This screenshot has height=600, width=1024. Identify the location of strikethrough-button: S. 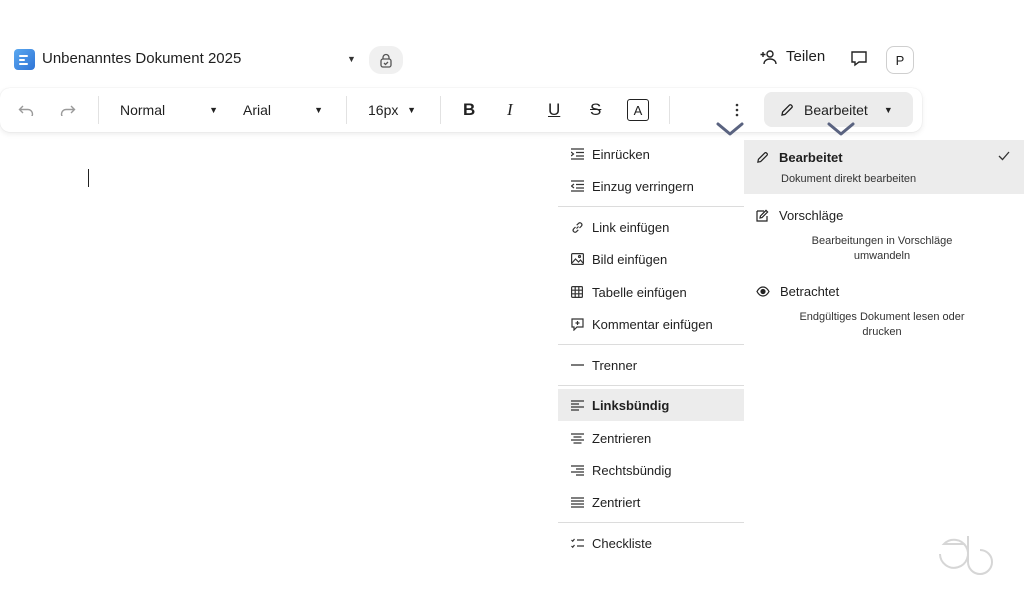
(595, 110).